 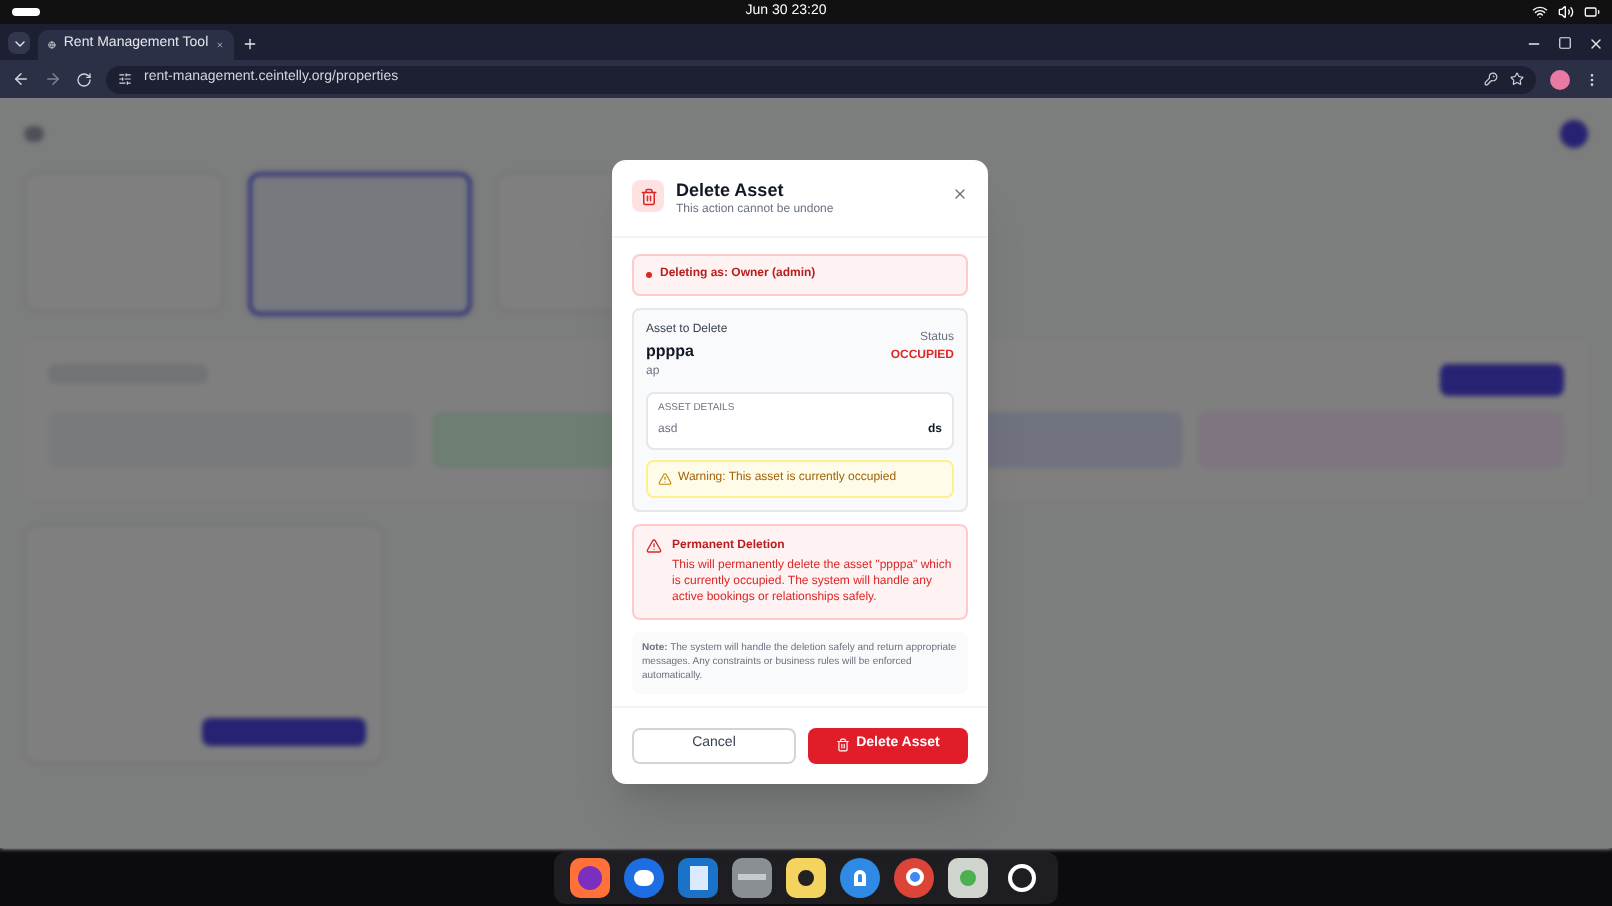 What do you see at coordinates (960, 194) in the screenshot?
I see `close-button` at bounding box center [960, 194].